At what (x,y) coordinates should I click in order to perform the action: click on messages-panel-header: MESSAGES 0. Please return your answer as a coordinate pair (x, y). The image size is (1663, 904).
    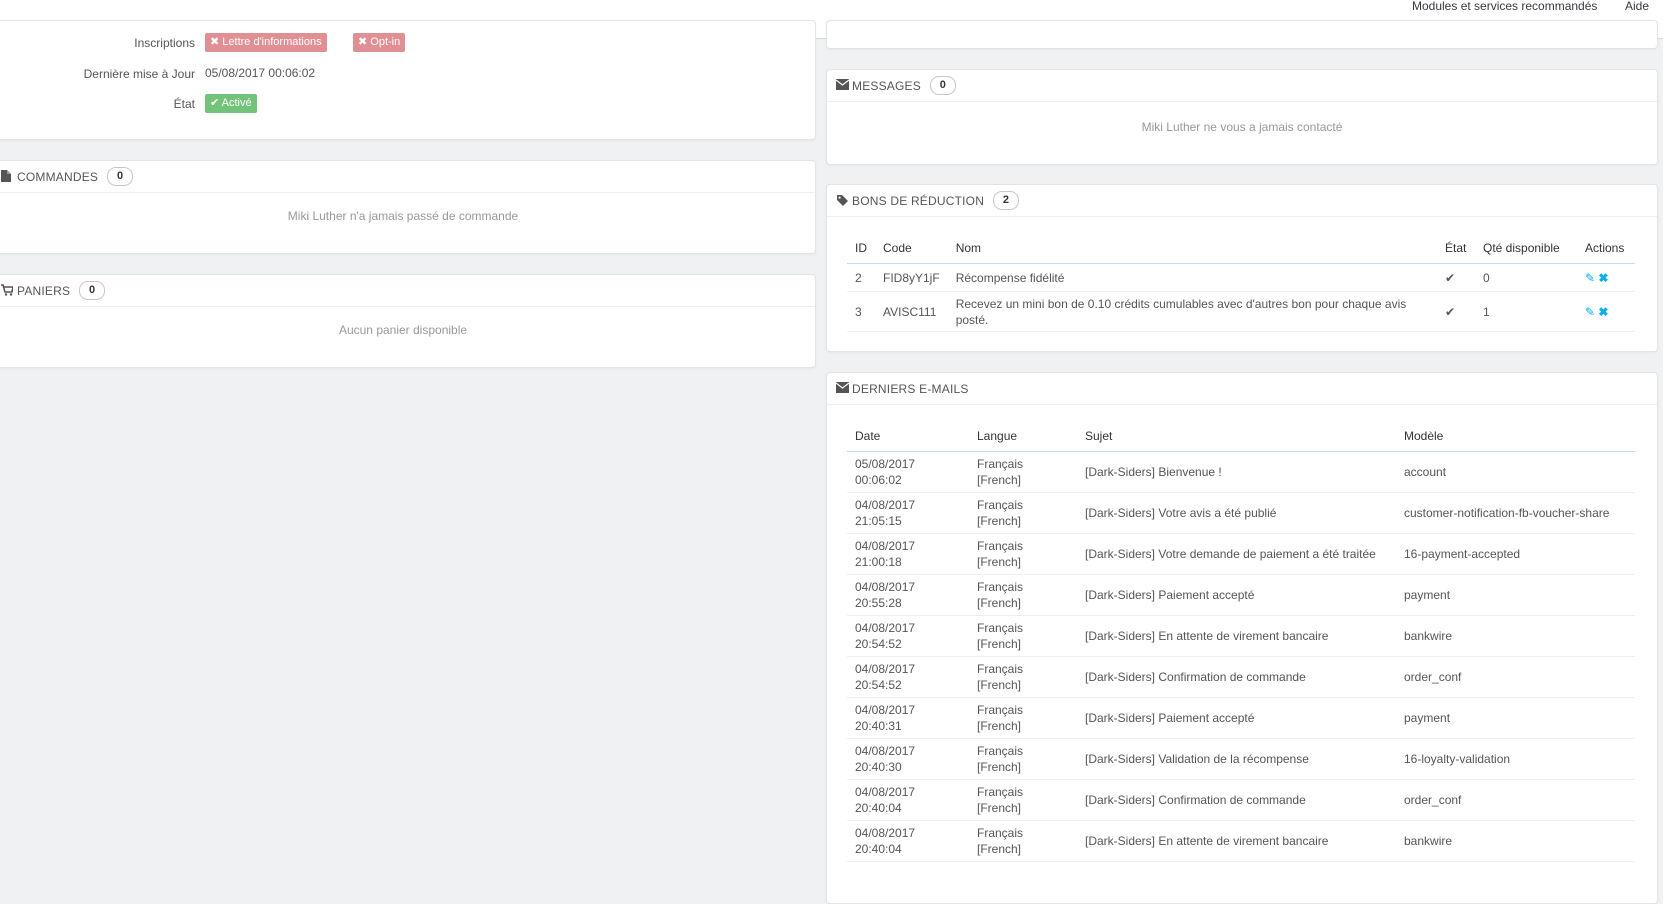
    Looking at the image, I should click on (1242, 86).